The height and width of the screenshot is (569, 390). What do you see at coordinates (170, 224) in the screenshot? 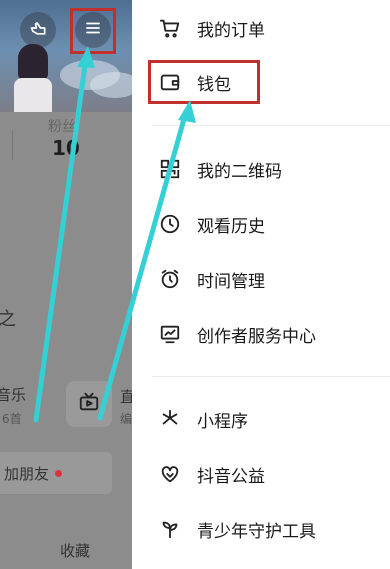
I see `clock-icon` at bounding box center [170, 224].